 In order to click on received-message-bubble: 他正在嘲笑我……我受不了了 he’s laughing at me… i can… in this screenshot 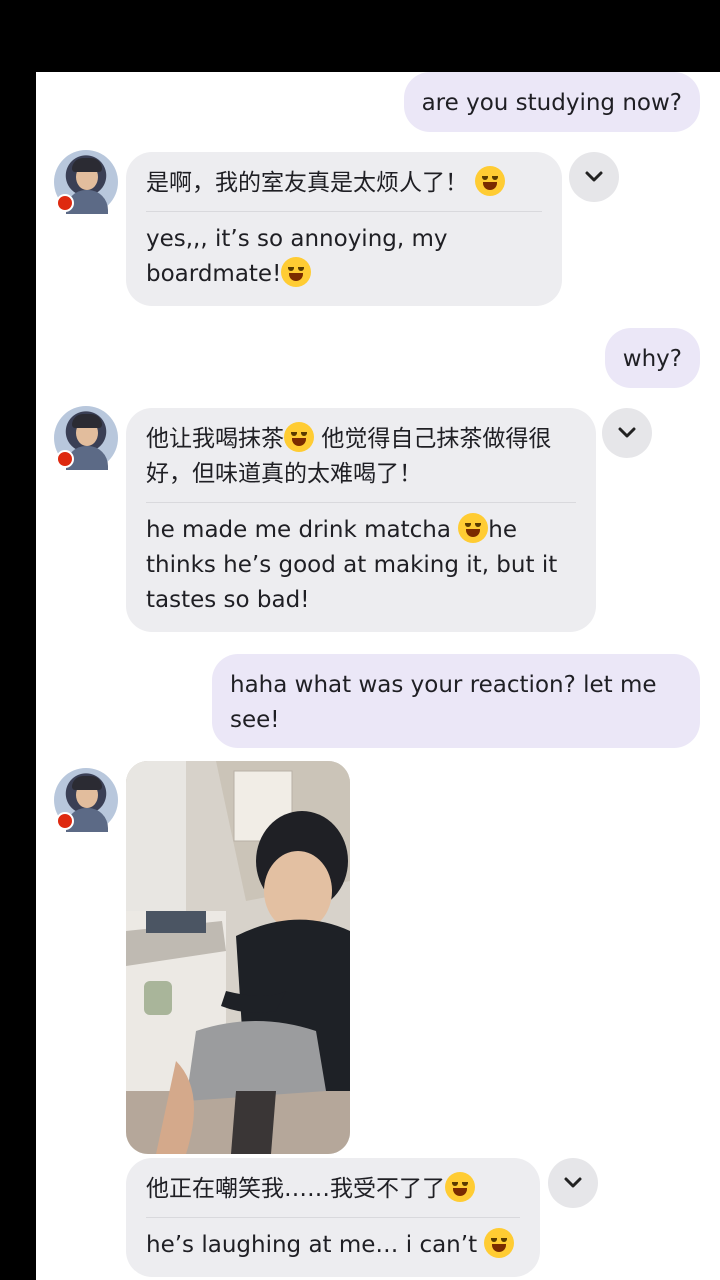, I will do `click(333, 1217)`.